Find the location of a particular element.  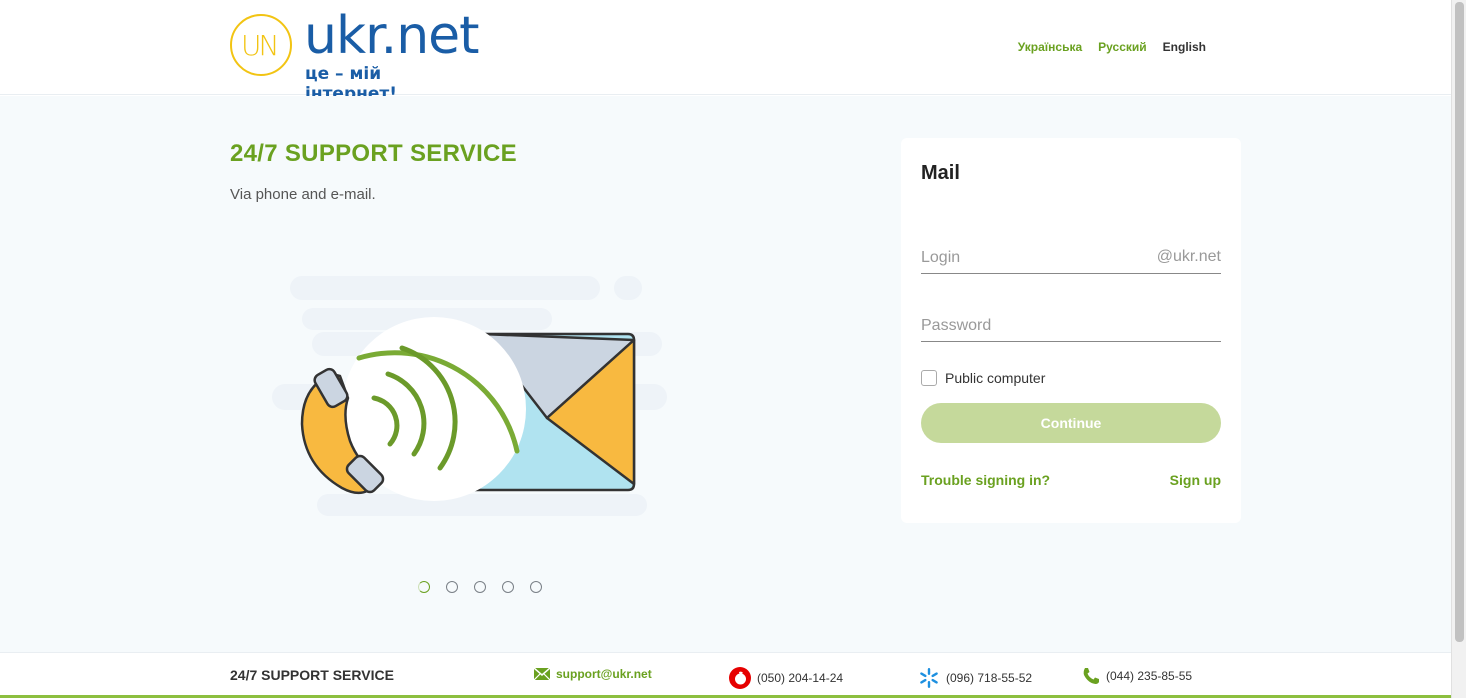

login-field: @ukr.net is located at coordinates (1071, 254).